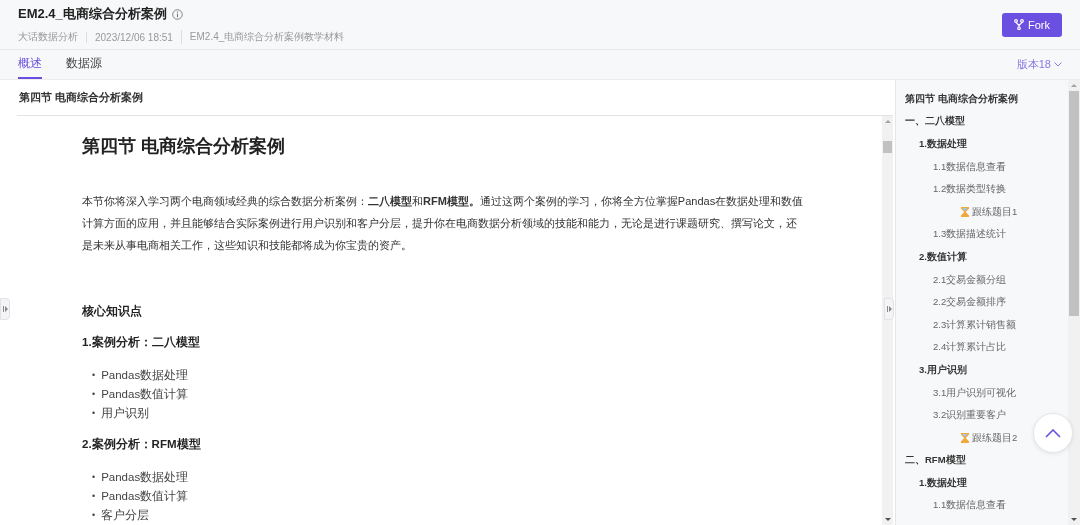 Image resolution: width=1080 pixels, height=525 pixels. What do you see at coordinates (177, 14) in the screenshot?
I see `info-icon` at bounding box center [177, 14].